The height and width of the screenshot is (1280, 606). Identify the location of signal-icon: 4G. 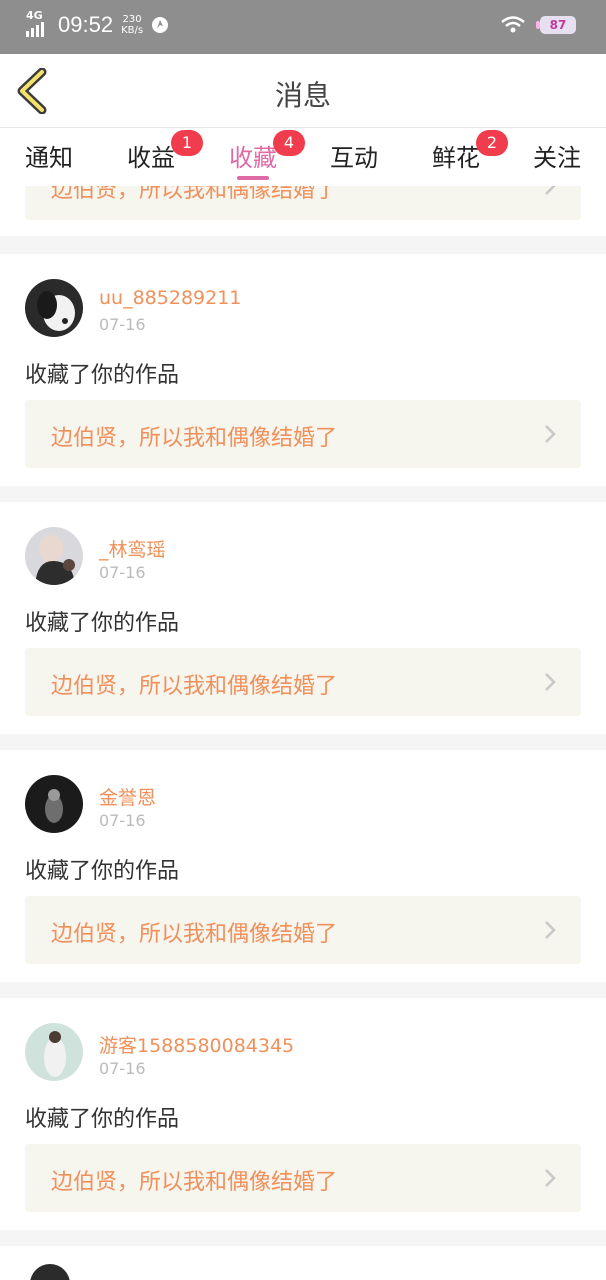
(38, 23).